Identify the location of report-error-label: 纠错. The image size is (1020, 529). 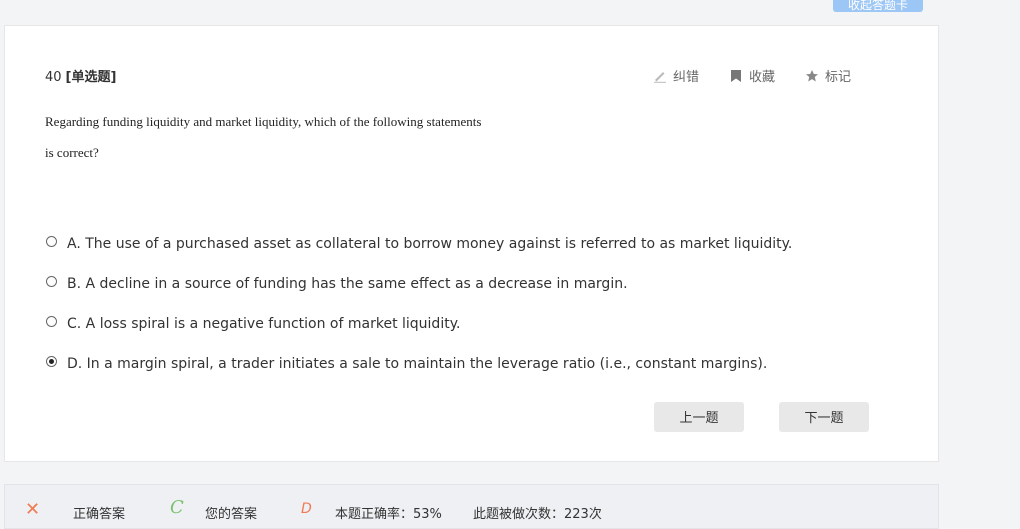
(686, 77).